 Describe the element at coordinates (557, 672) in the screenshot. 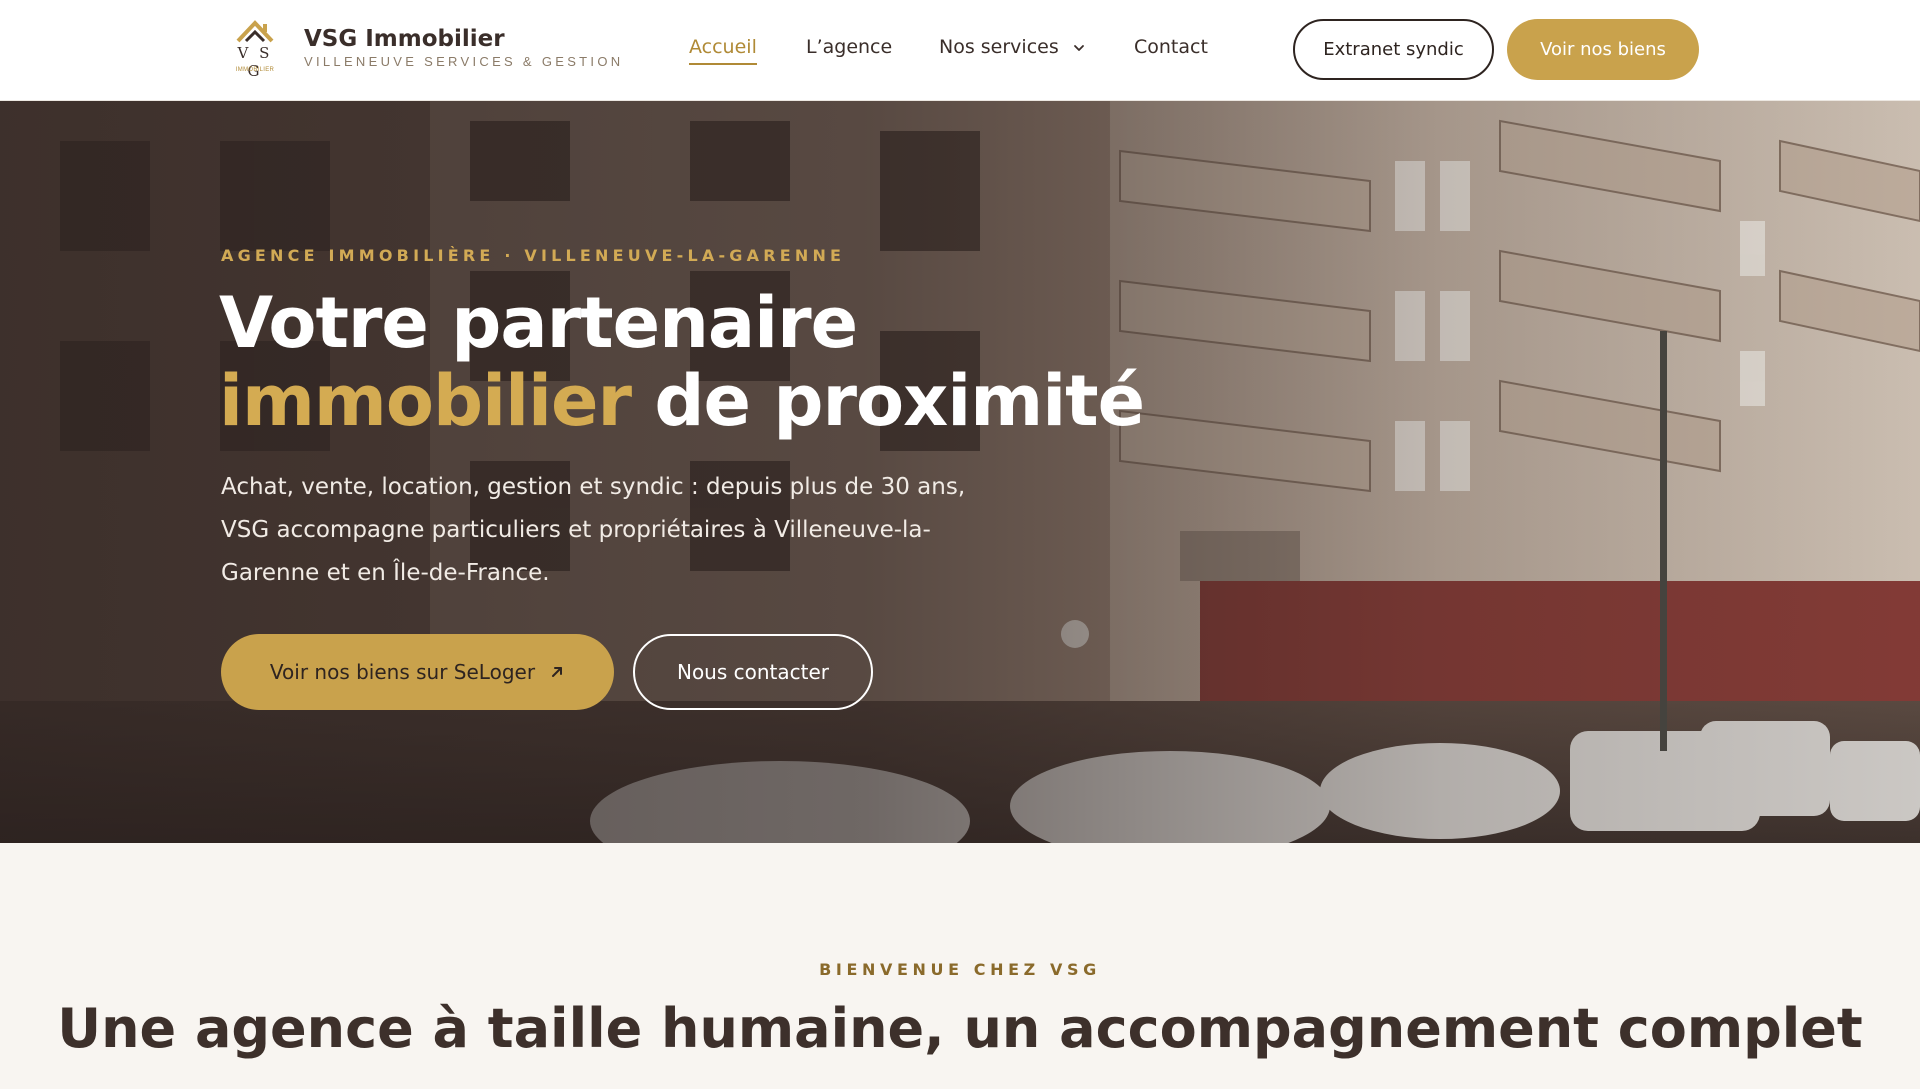

I see `external-arrow-icon` at that location.